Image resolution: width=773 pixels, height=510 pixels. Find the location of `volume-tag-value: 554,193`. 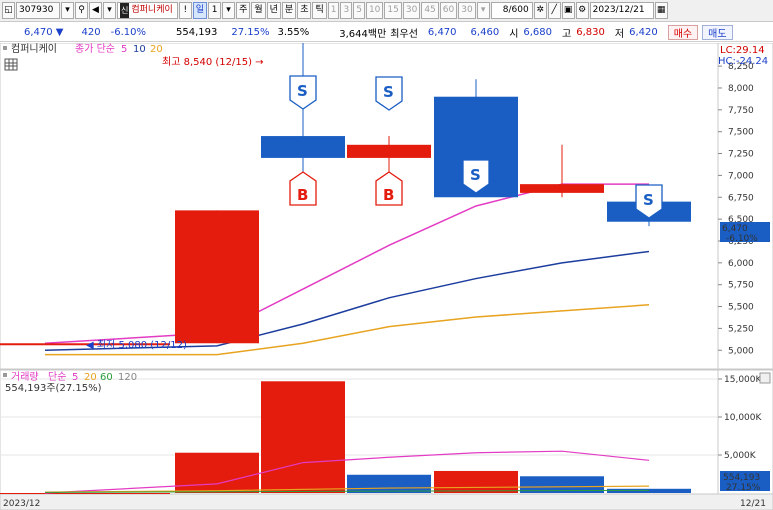

volume-tag-value: 554,193 is located at coordinates (741, 478).